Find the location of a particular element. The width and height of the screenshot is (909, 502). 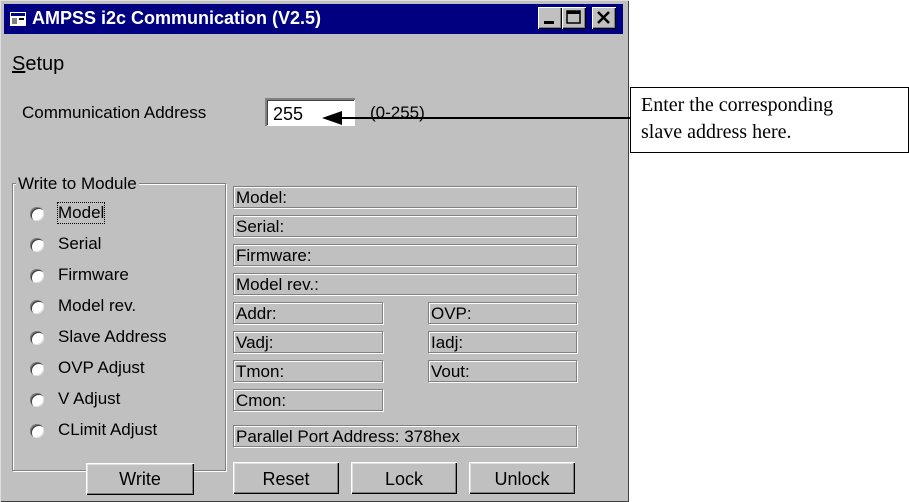

annotation-line-1: Enter the corresponding is located at coordinates (737, 105).